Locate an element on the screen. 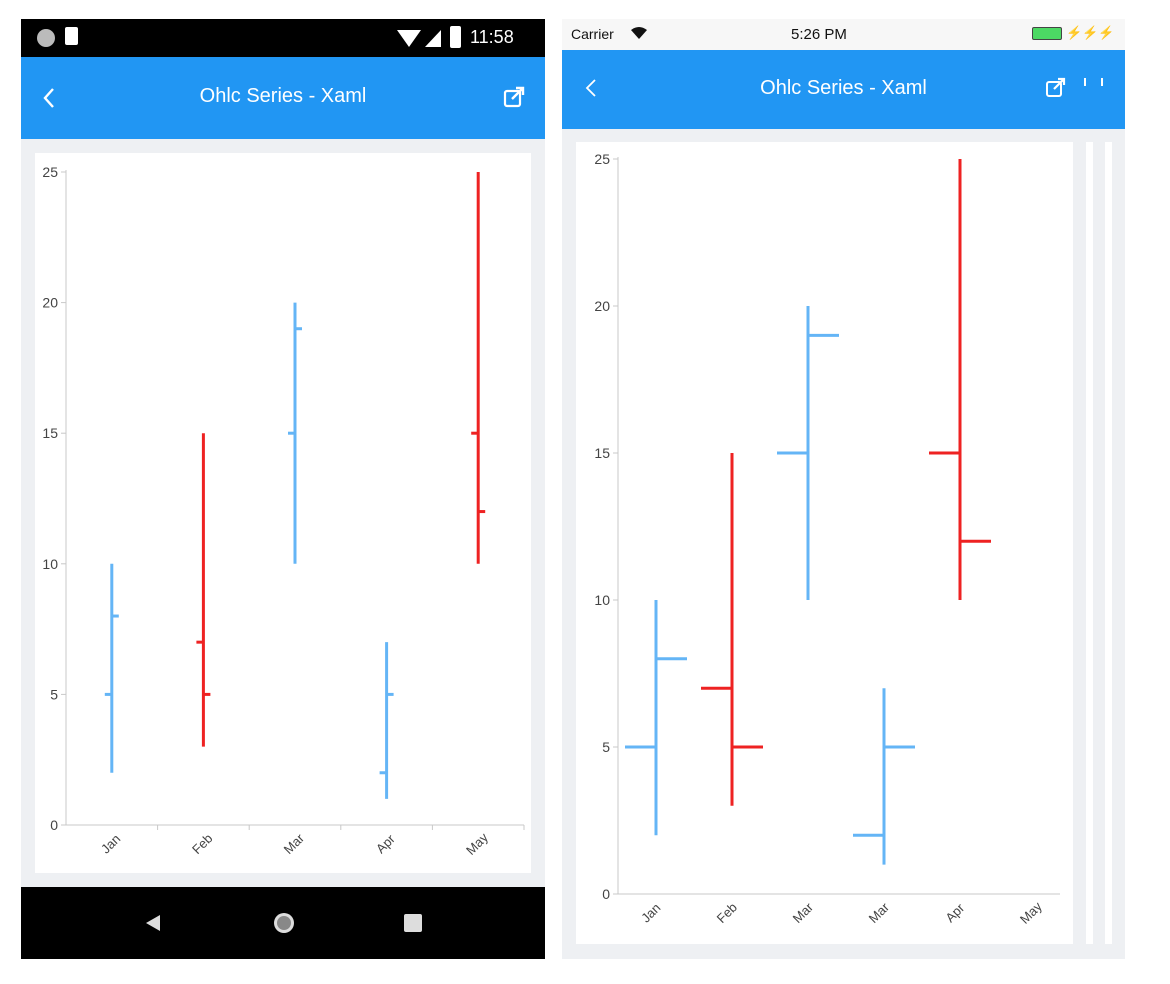 This screenshot has height=984, width=1170. ios-app-bar: Ohlc Series - Xaml is located at coordinates (843, 89).